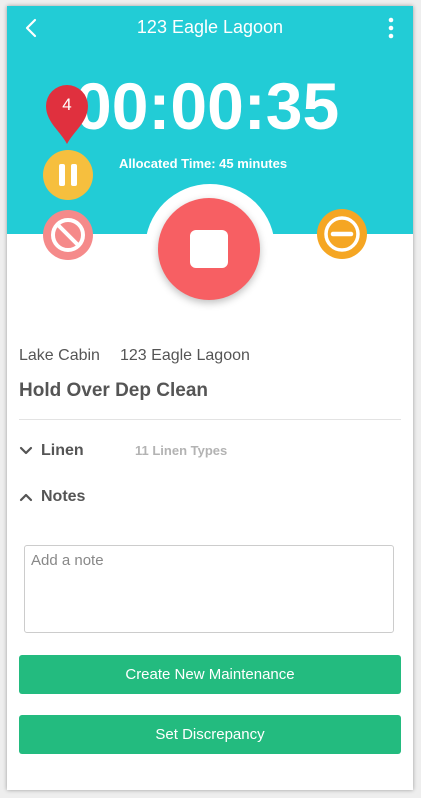  Describe the element at coordinates (209, 589) in the screenshot. I see `note-input` at that location.